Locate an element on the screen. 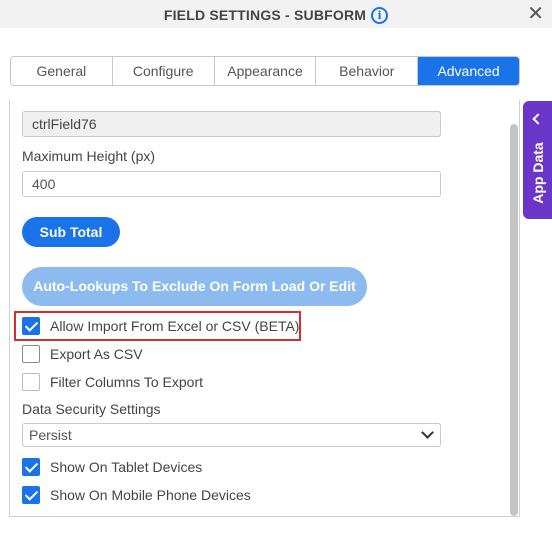 Image resolution: width=552 pixels, height=543 pixels. panel-scrollbar is located at coordinates (514, 320).